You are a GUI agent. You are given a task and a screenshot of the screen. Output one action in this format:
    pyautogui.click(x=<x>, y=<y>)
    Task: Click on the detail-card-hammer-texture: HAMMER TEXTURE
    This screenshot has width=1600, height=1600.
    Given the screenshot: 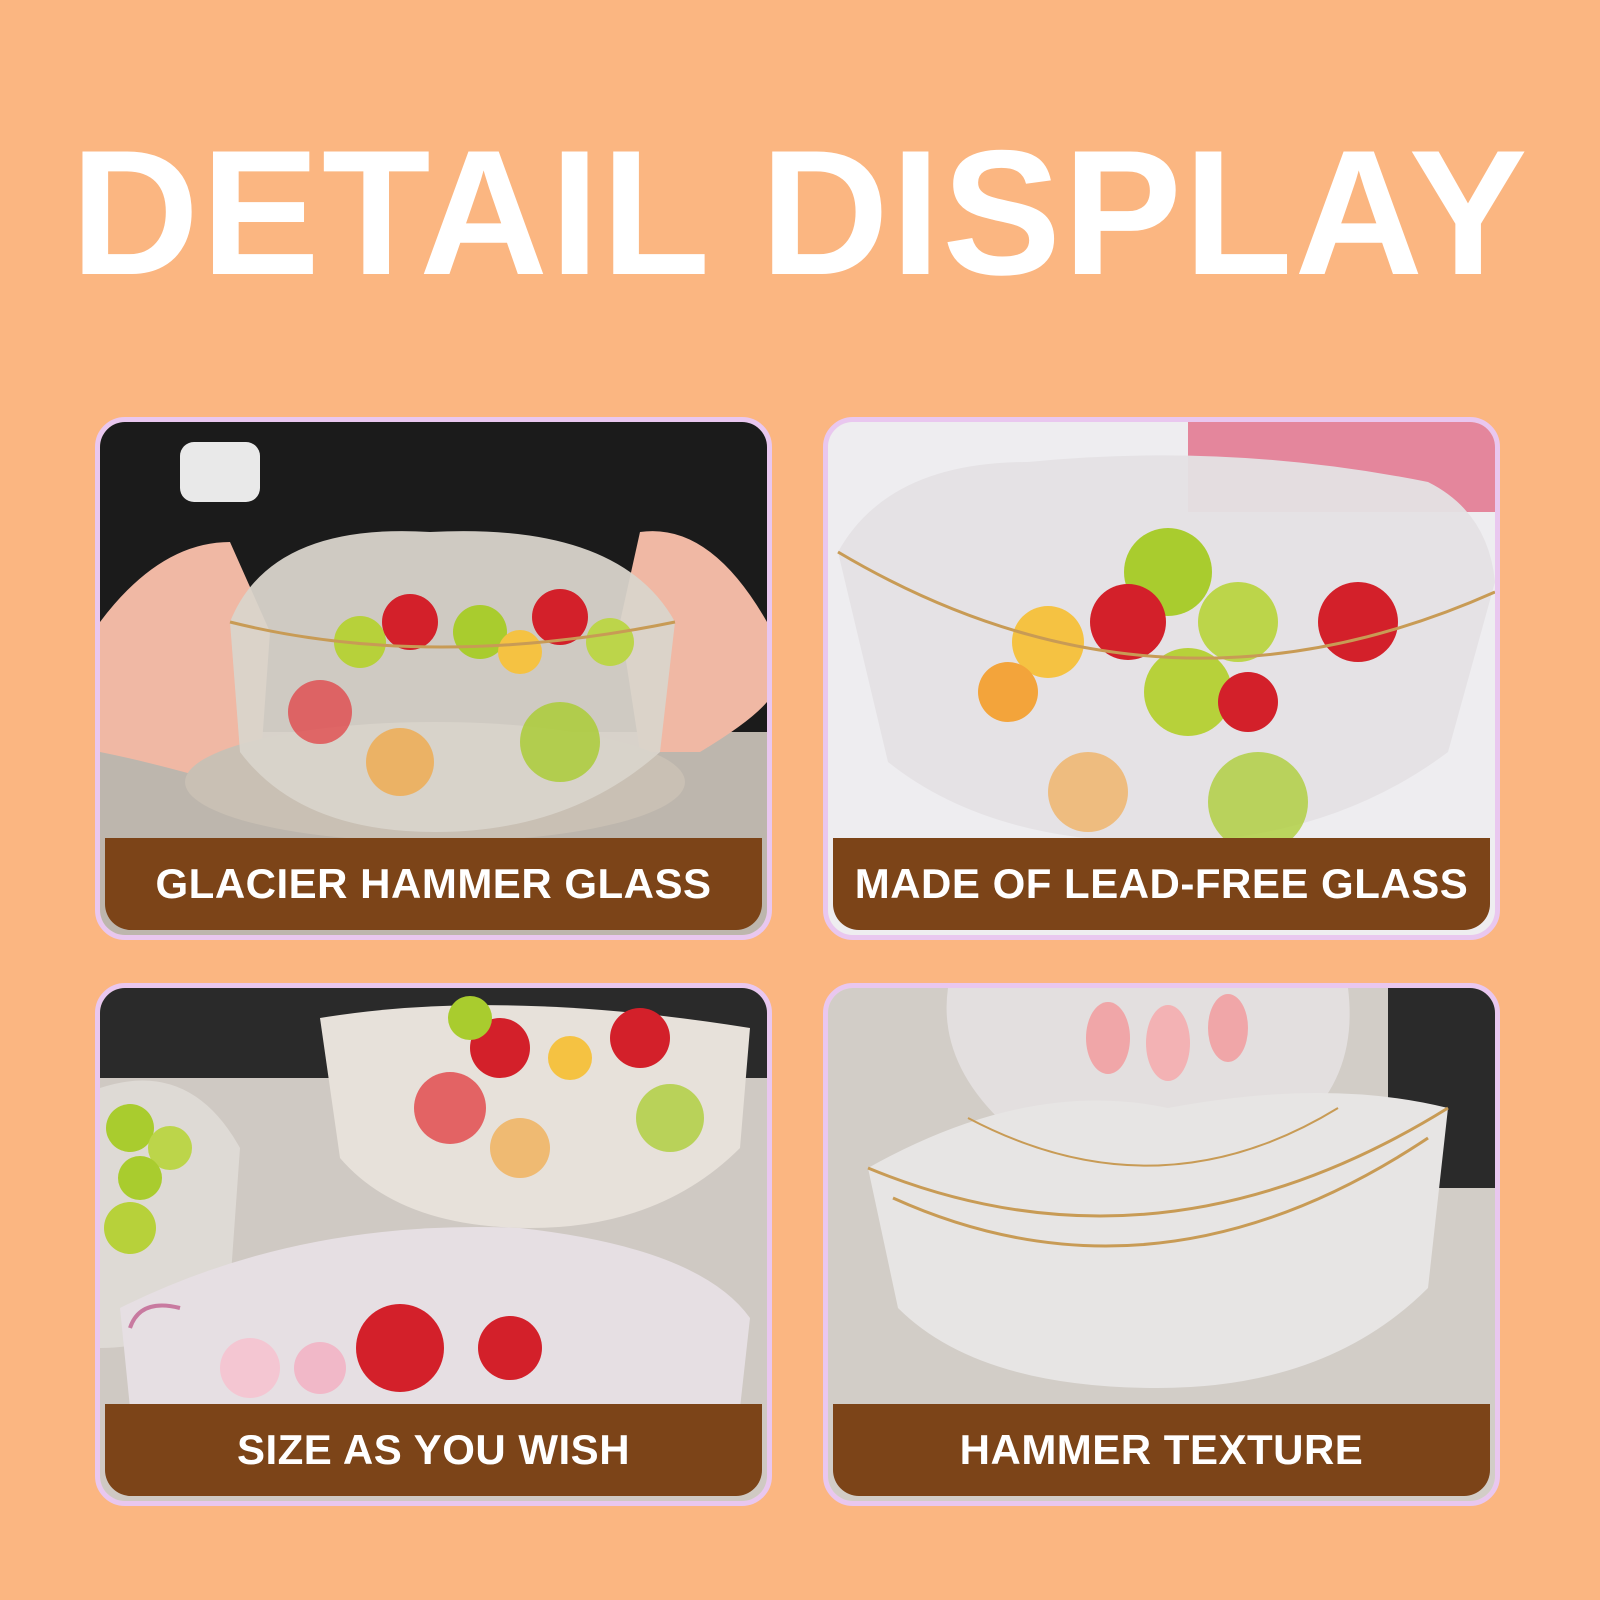 What is the action you would take?
    pyautogui.click(x=1161, y=1244)
    